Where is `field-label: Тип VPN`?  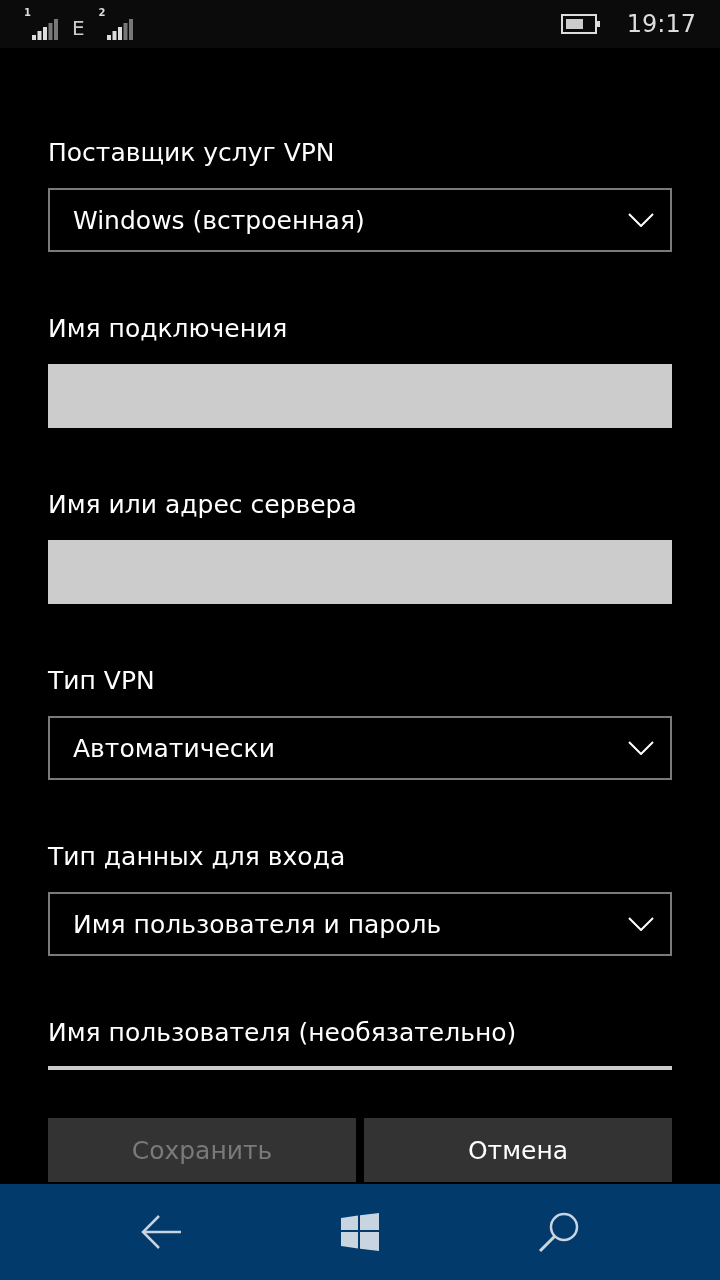 field-label: Тип VPN is located at coordinates (102, 681).